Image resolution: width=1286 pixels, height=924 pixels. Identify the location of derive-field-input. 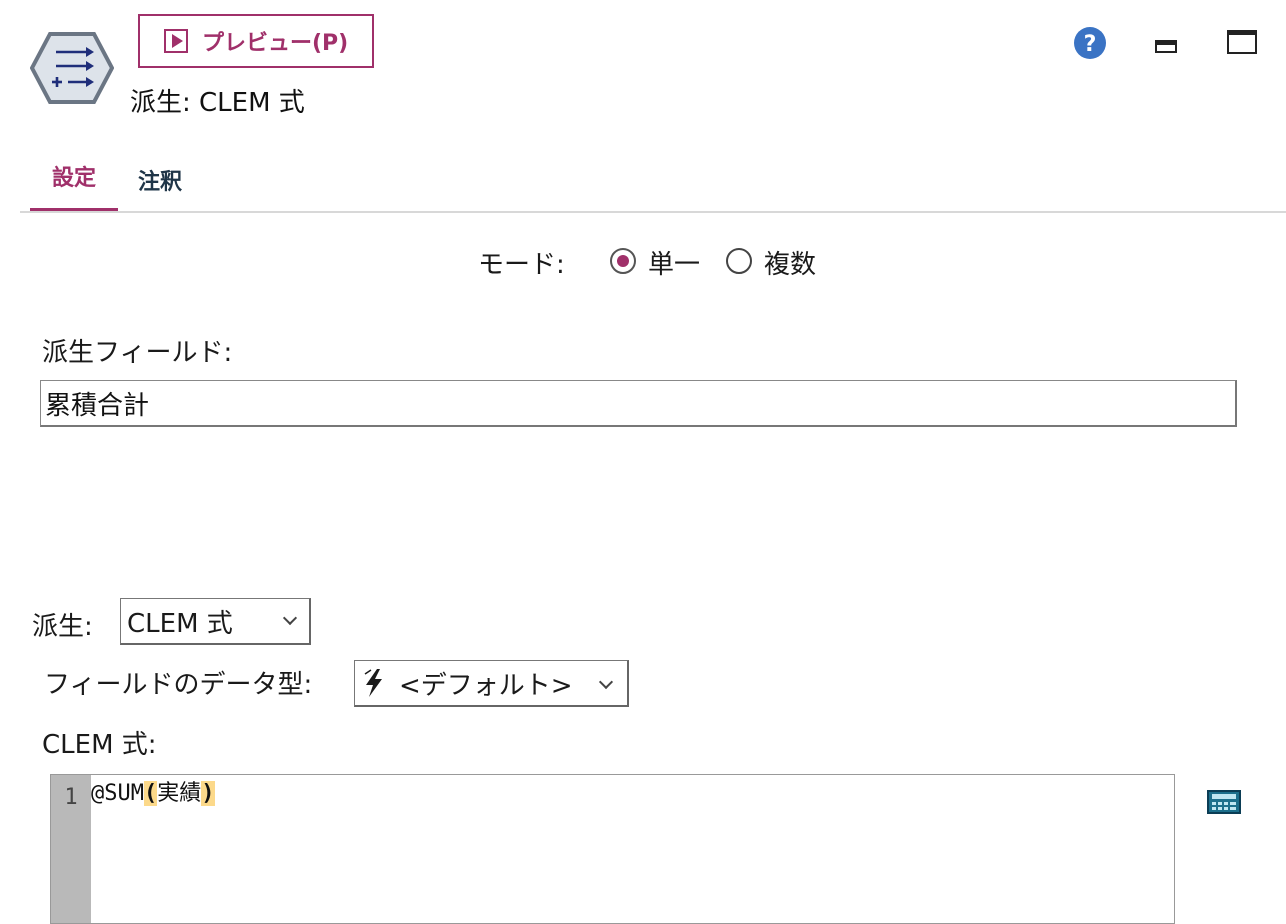
(638, 403).